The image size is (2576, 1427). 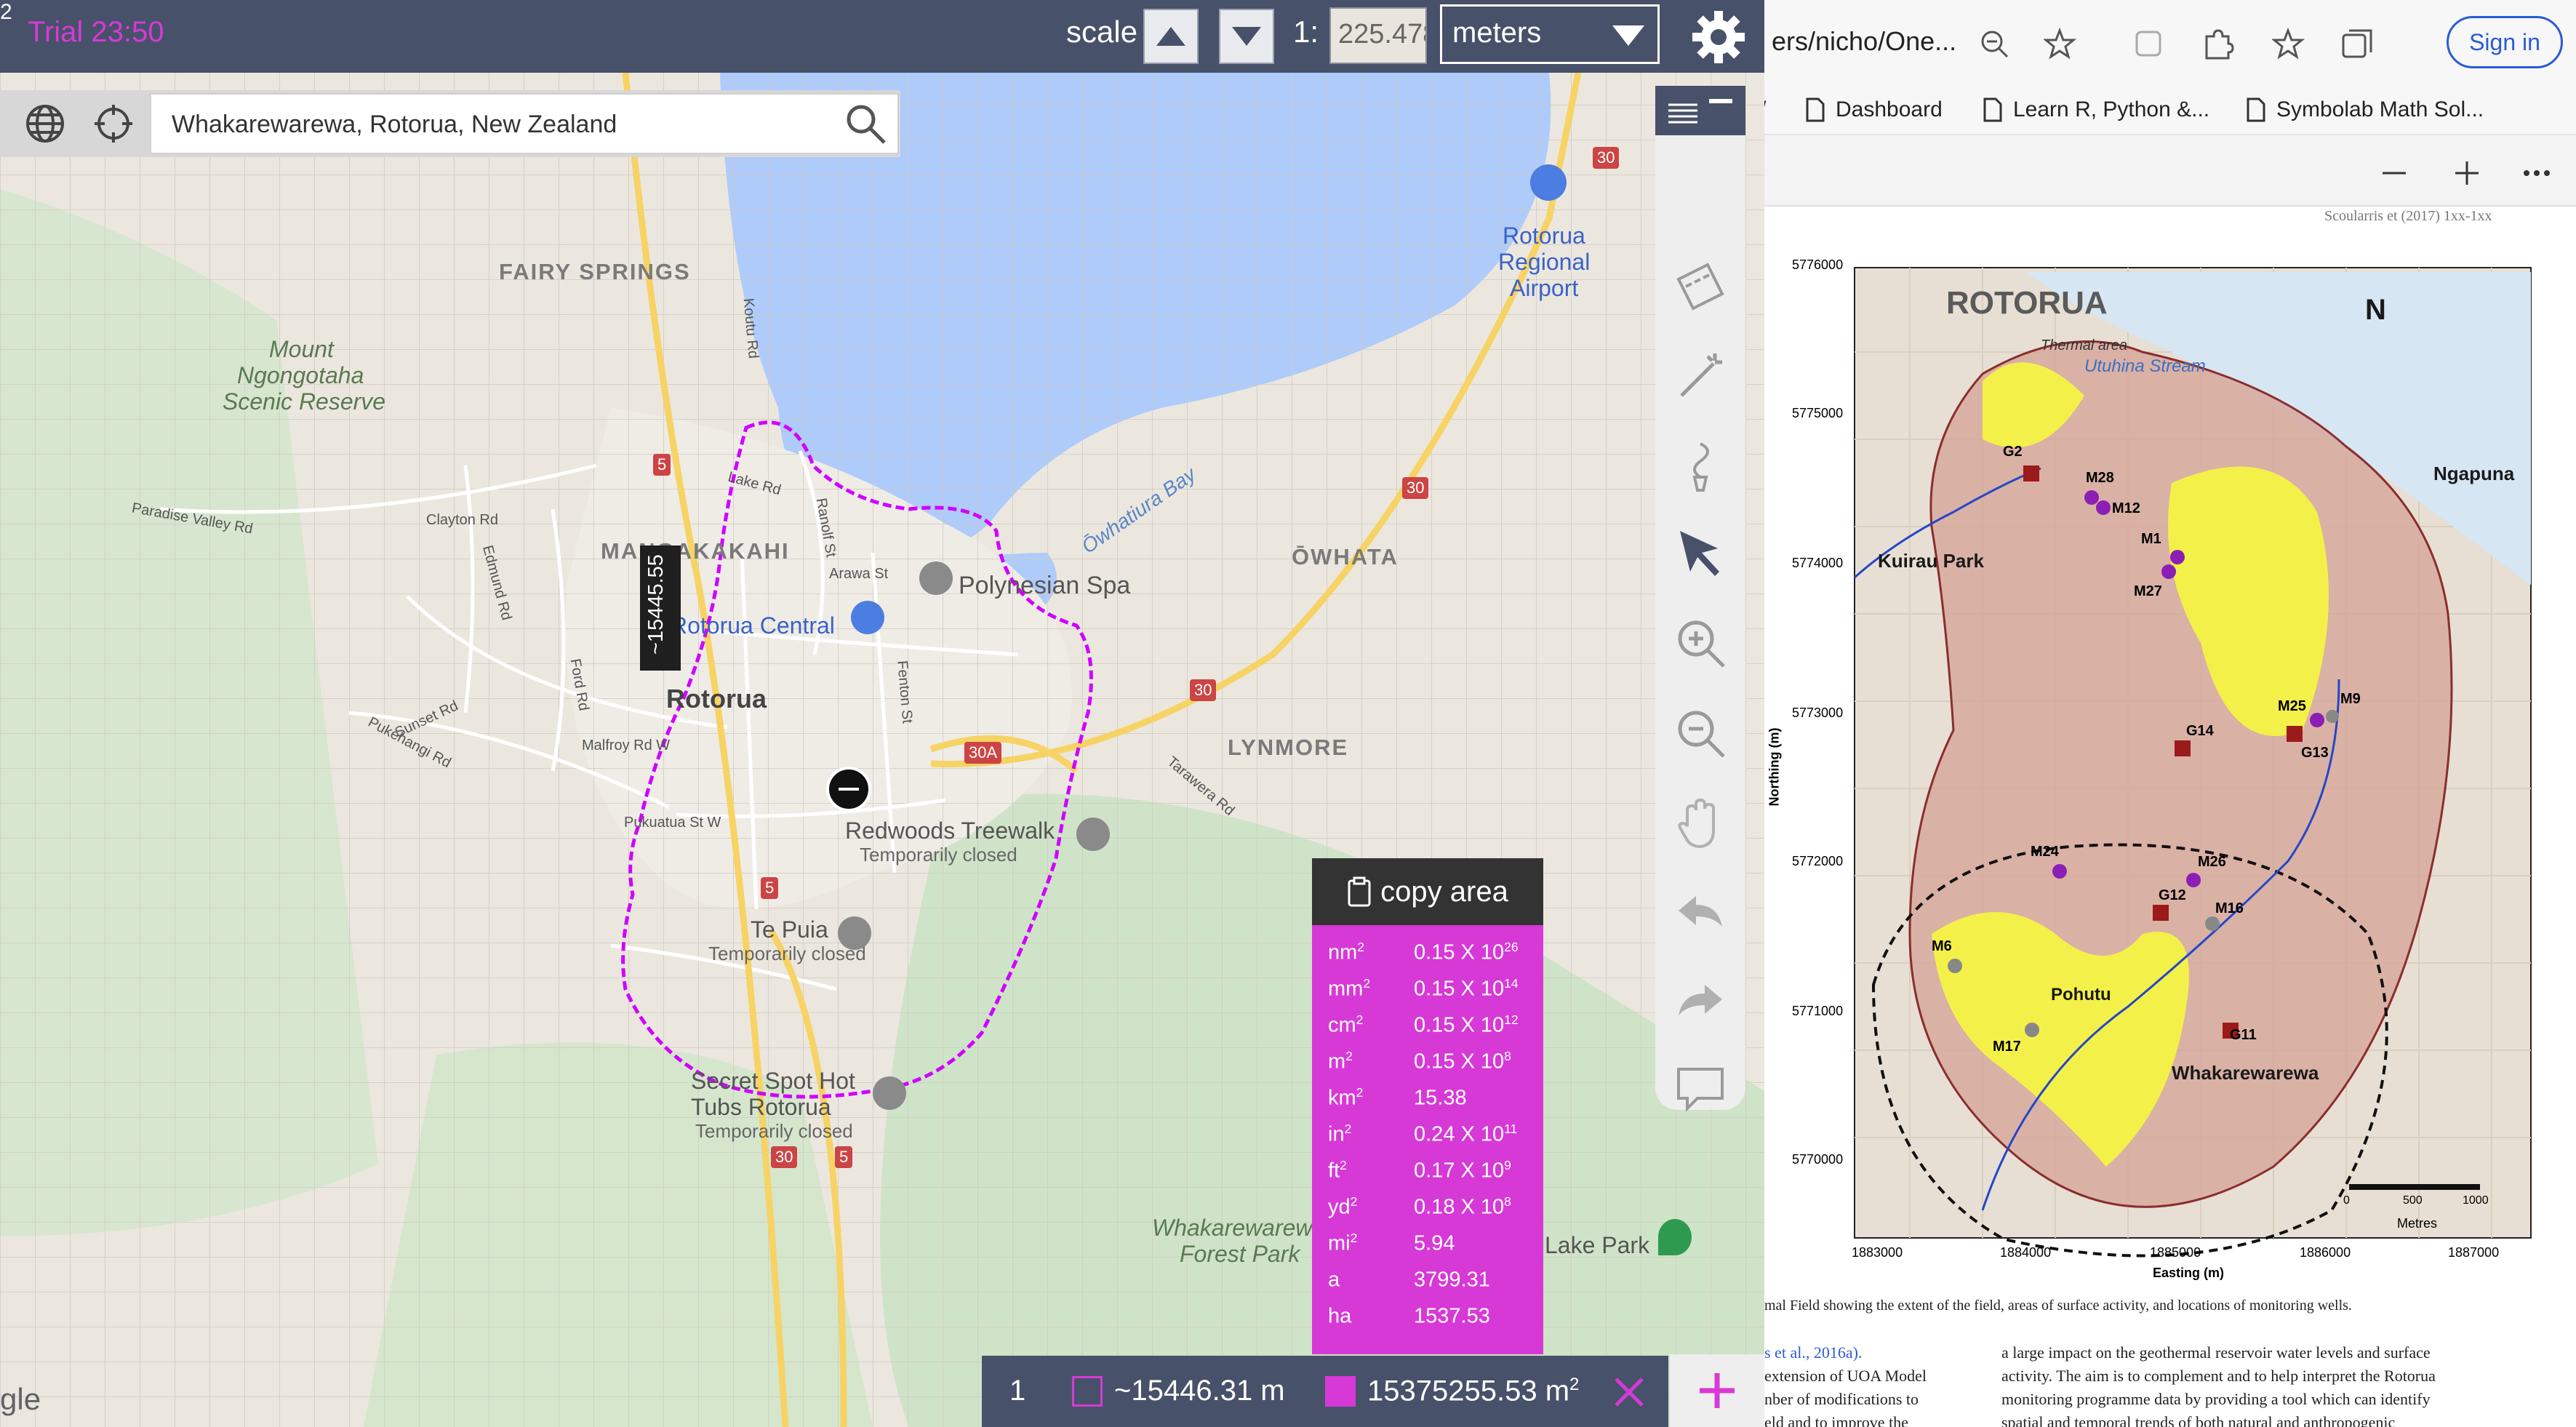 I want to click on puzzle-icon, so click(x=2216, y=43).